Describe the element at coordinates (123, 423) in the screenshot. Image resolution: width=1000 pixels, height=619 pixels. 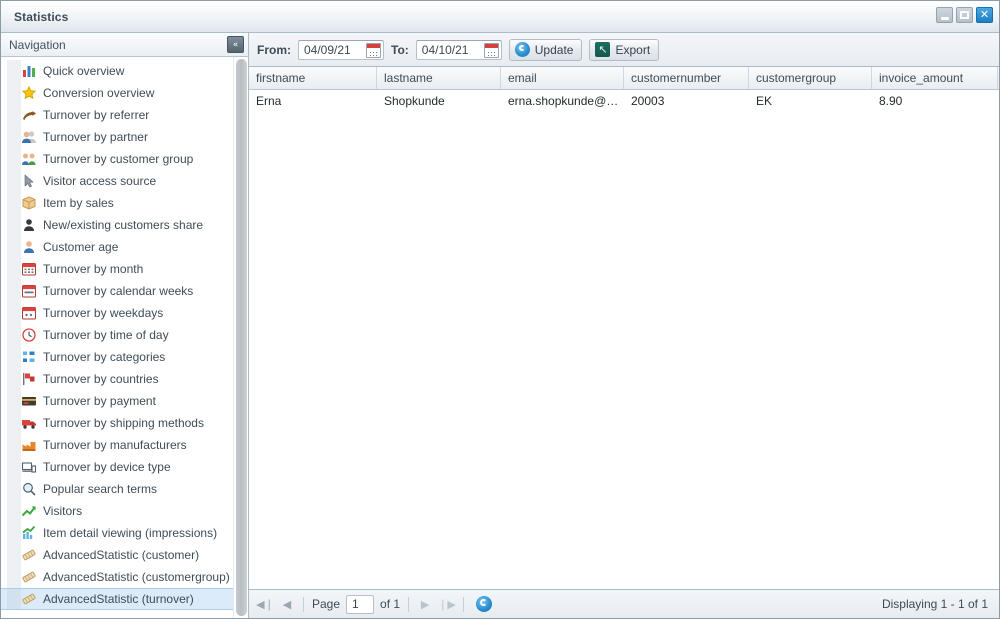
I see `sidebar-item-label: Turnover by shipping methods` at that location.